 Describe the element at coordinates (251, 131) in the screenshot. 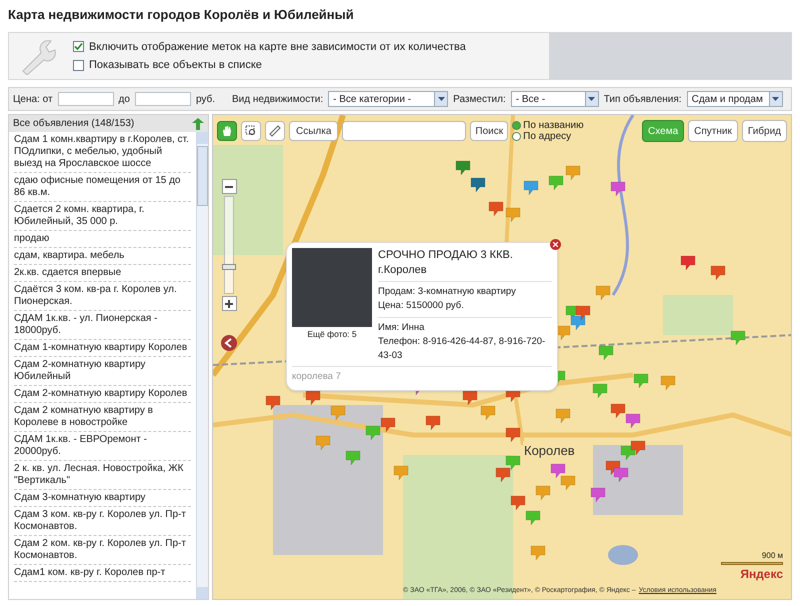

I see `zoom-area-button` at that location.